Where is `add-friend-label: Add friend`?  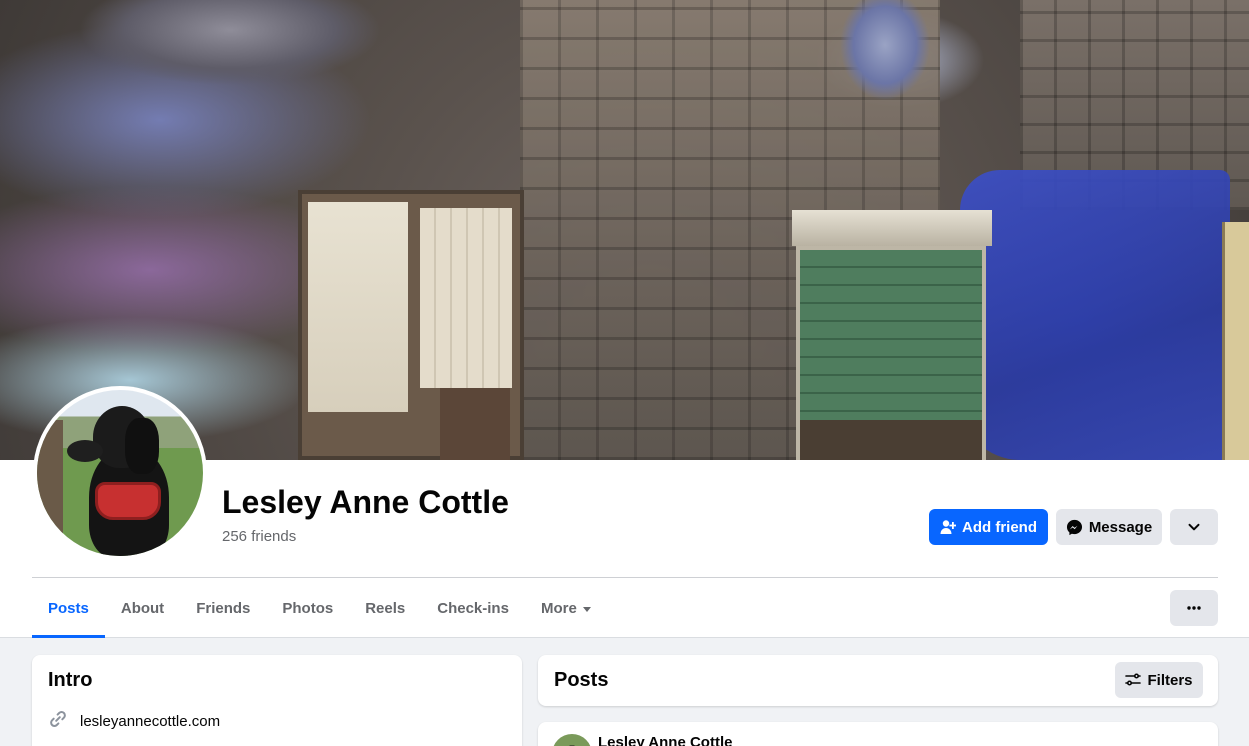 add-friend-label: Add friend is located at coordinates (999, 527).